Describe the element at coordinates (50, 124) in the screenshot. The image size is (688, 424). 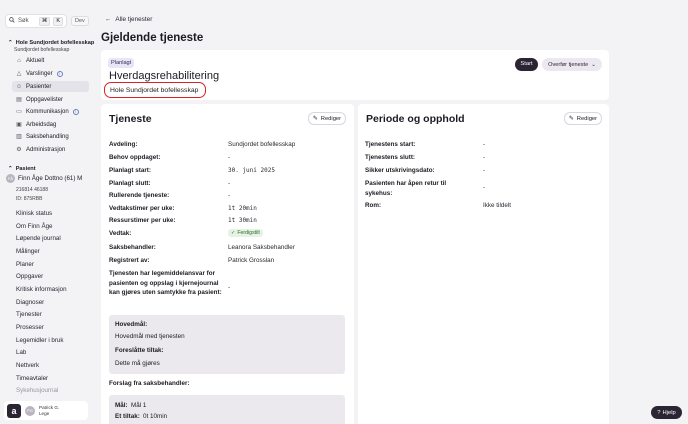
I see `sidebar-item-arbeidsdag: ▣ Arbeidsdag` at that location.